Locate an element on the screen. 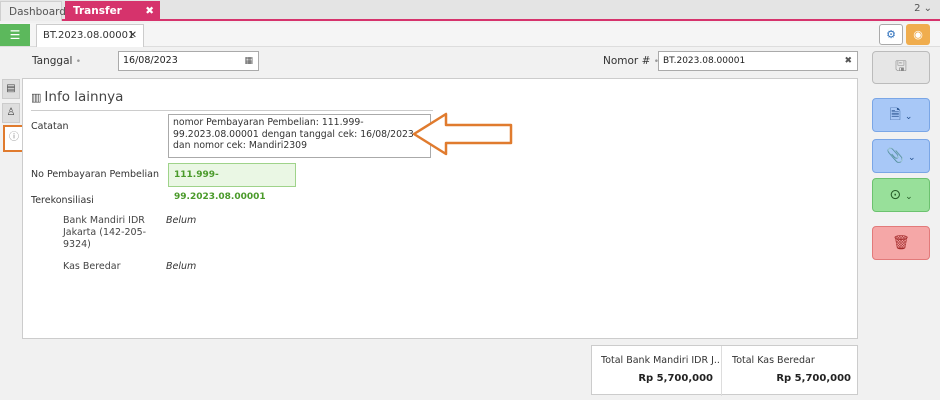 The image size is (940, 400). building-icon: ▥ is located at coordinates (36, 97).